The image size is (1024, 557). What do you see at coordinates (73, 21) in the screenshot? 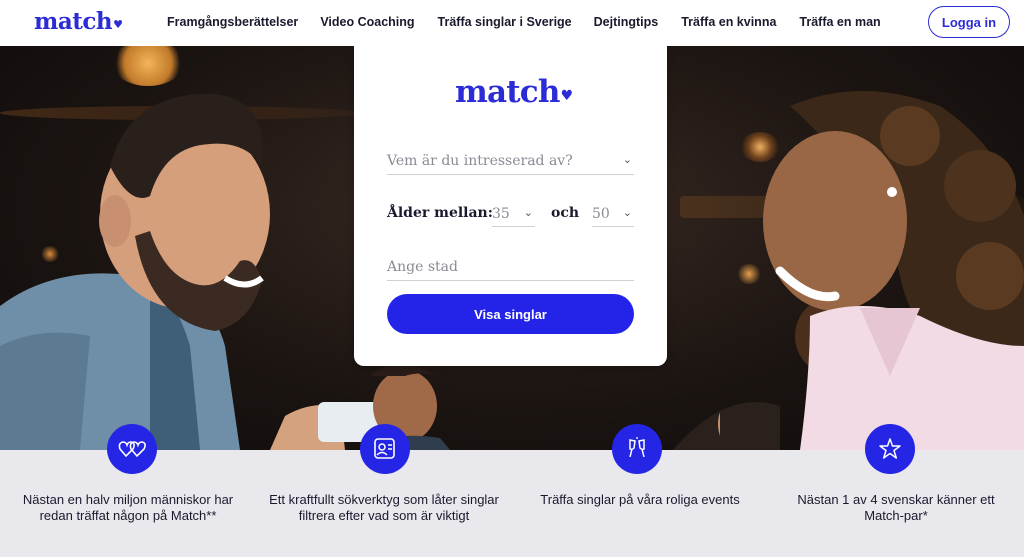
I see `logo-text: match` at bounding box center [73, 21].